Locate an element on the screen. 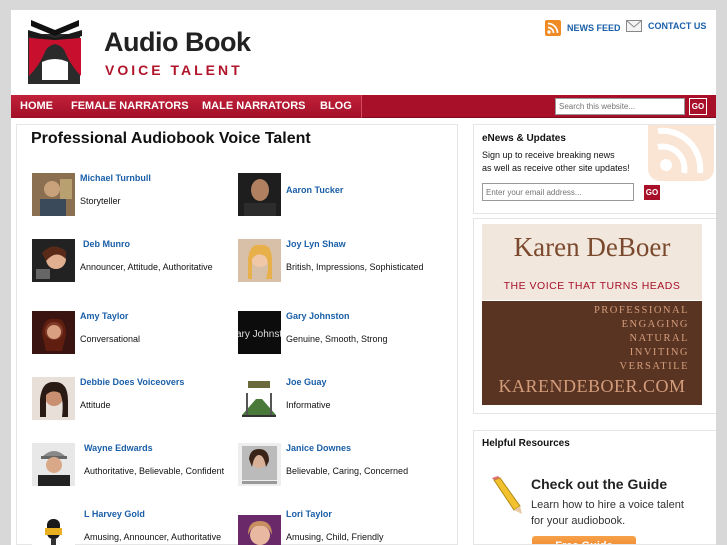  narrator-style: Believable, Caring, Concerned is located at coordinates (347, 471).